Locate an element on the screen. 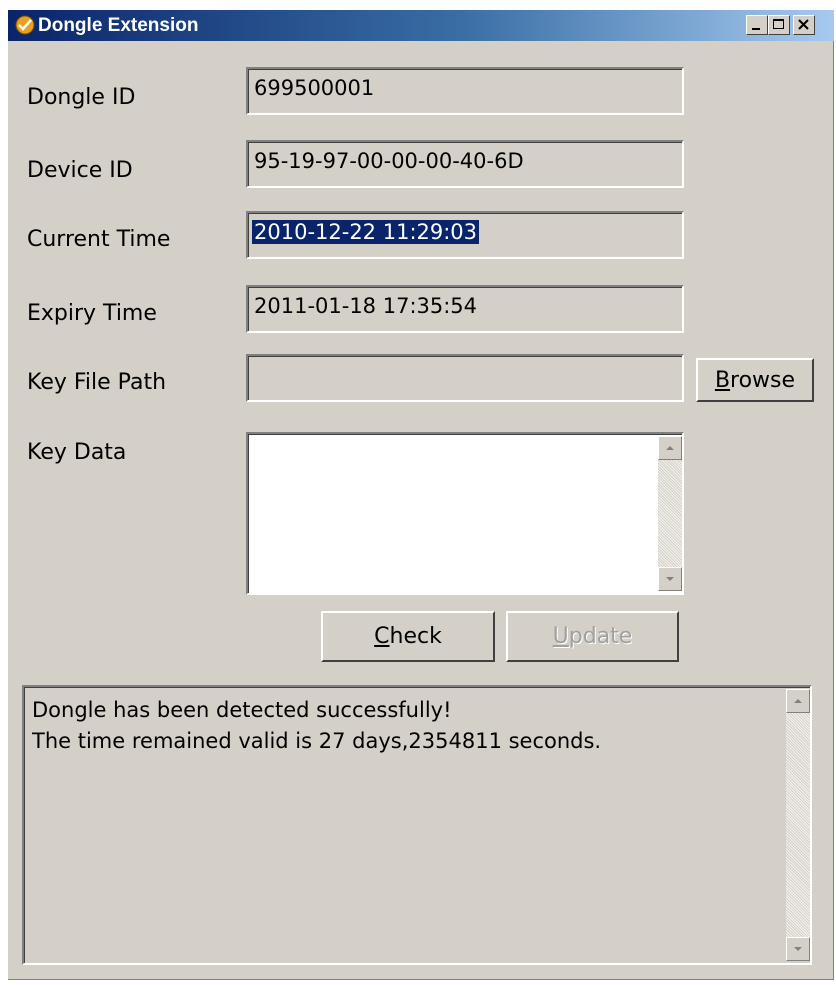 Image resolution: width=836 pixels, height=985 pixels. expiry-time-label: Expiry Time is located at coordinates (92, 313).